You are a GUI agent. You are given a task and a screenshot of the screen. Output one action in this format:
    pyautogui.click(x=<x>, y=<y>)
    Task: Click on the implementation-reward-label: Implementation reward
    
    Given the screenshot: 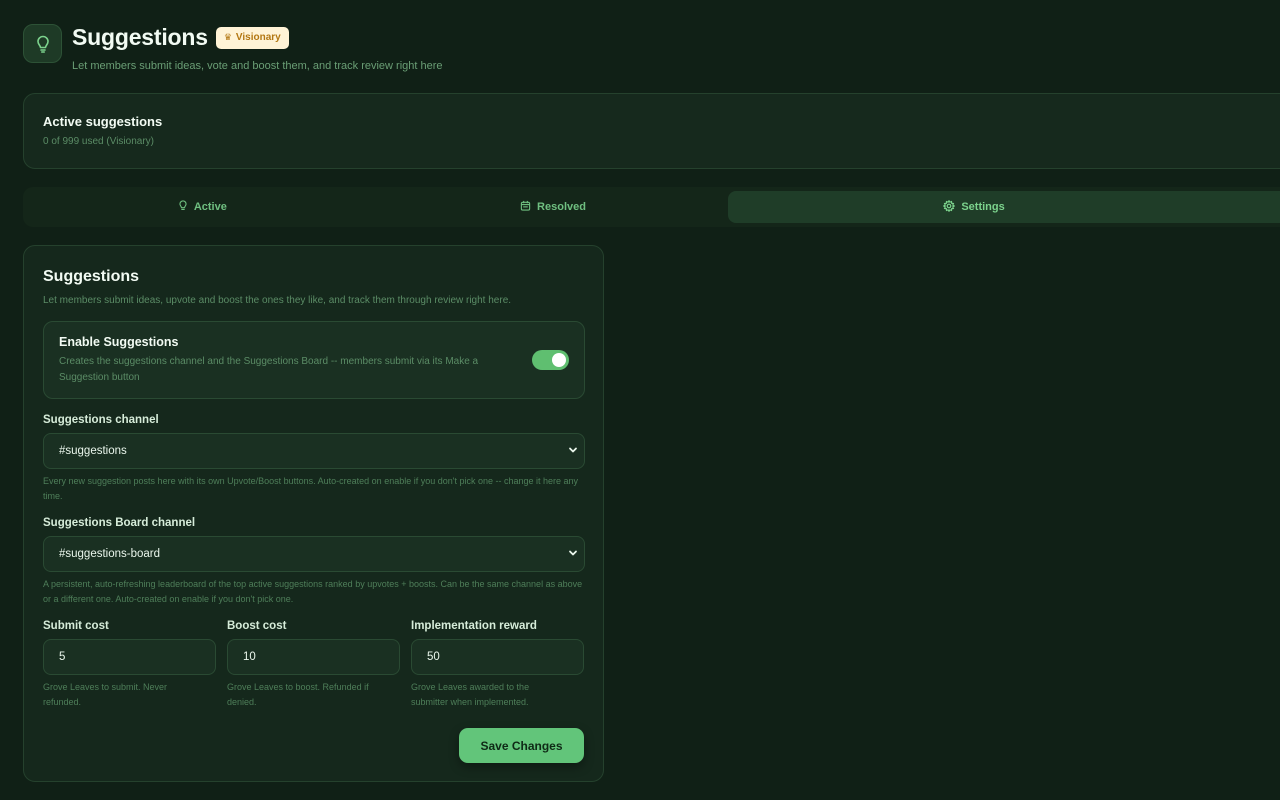 What is the action you would take?
    pyautogui.click(x=474, y=626)
    